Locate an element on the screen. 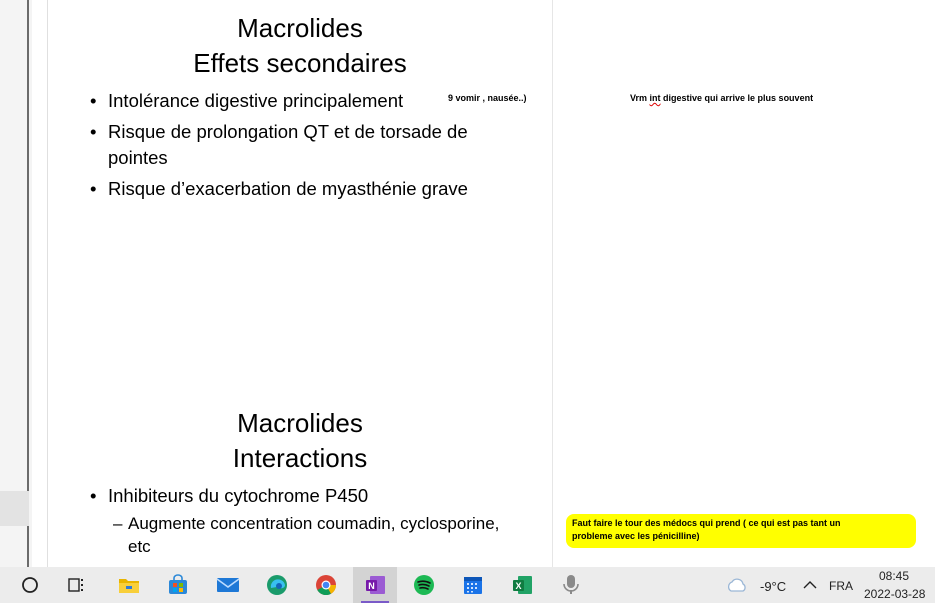  chrome-icon is located at coordinates (326, 585).